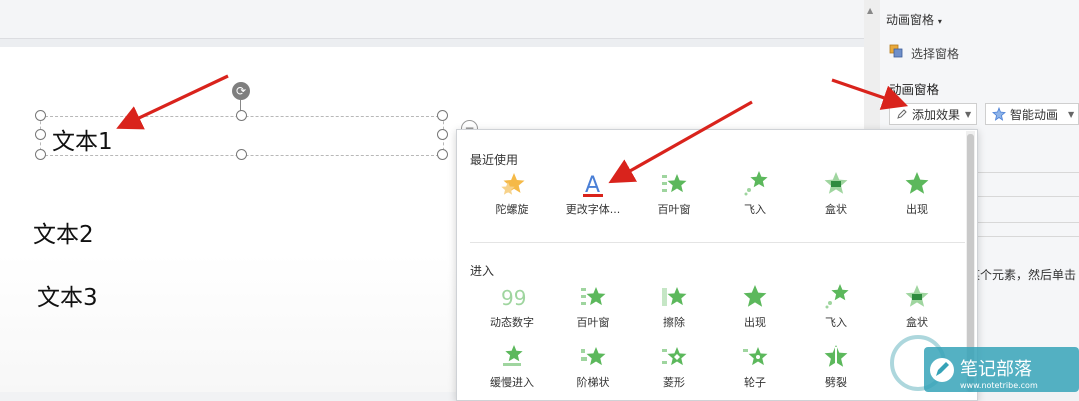 This screenshot has width=1079, height=401. Describe the element at coordinates (935, 53) in the screenshot. I see `select-pane-link: 选择窗格` at that location.